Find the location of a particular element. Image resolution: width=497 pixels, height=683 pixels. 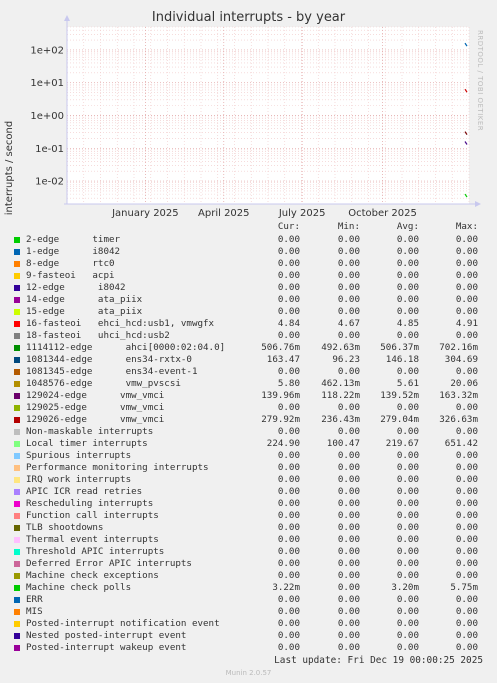

legend-row: Spurious interrupts 0.00 0.00 0.00 0.00 is located at coordinates (248, 456).